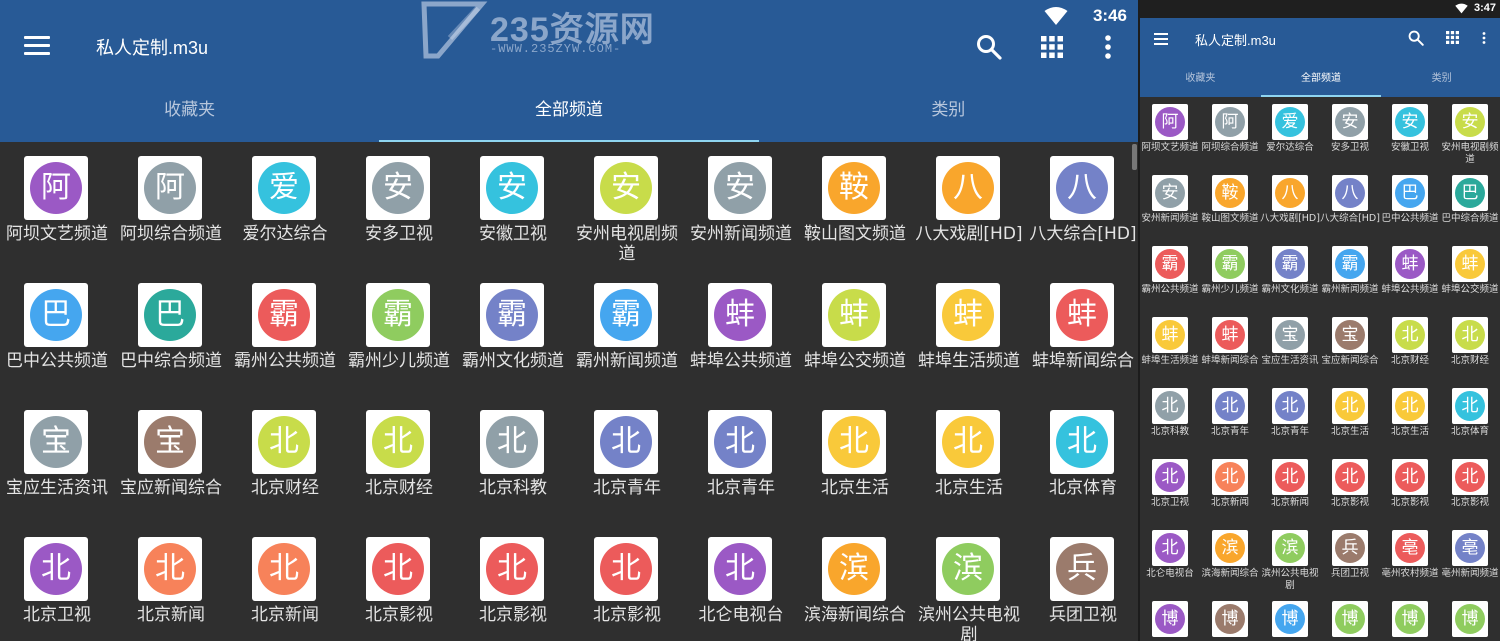 The height and width of the screenshot is (641, 1500). I want to click on channel-logo-icon: 安, so click(512, 188).